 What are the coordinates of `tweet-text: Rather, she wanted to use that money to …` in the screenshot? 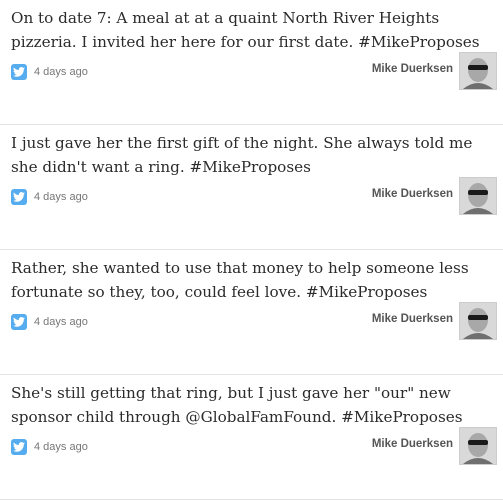 It's located at (240, 280).